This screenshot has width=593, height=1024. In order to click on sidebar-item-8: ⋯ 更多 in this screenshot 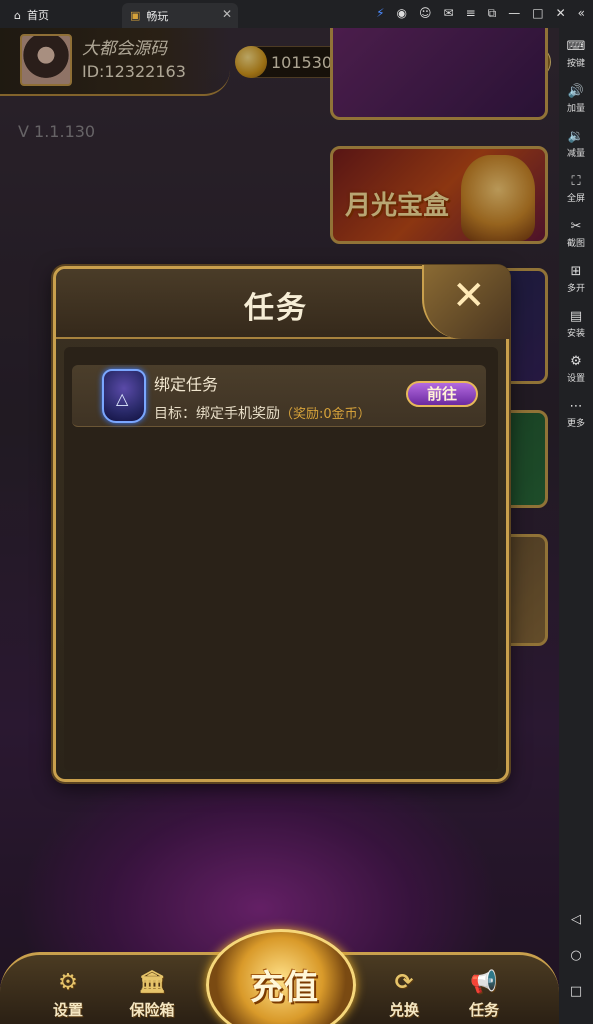, I will do `click(576, 414)`.